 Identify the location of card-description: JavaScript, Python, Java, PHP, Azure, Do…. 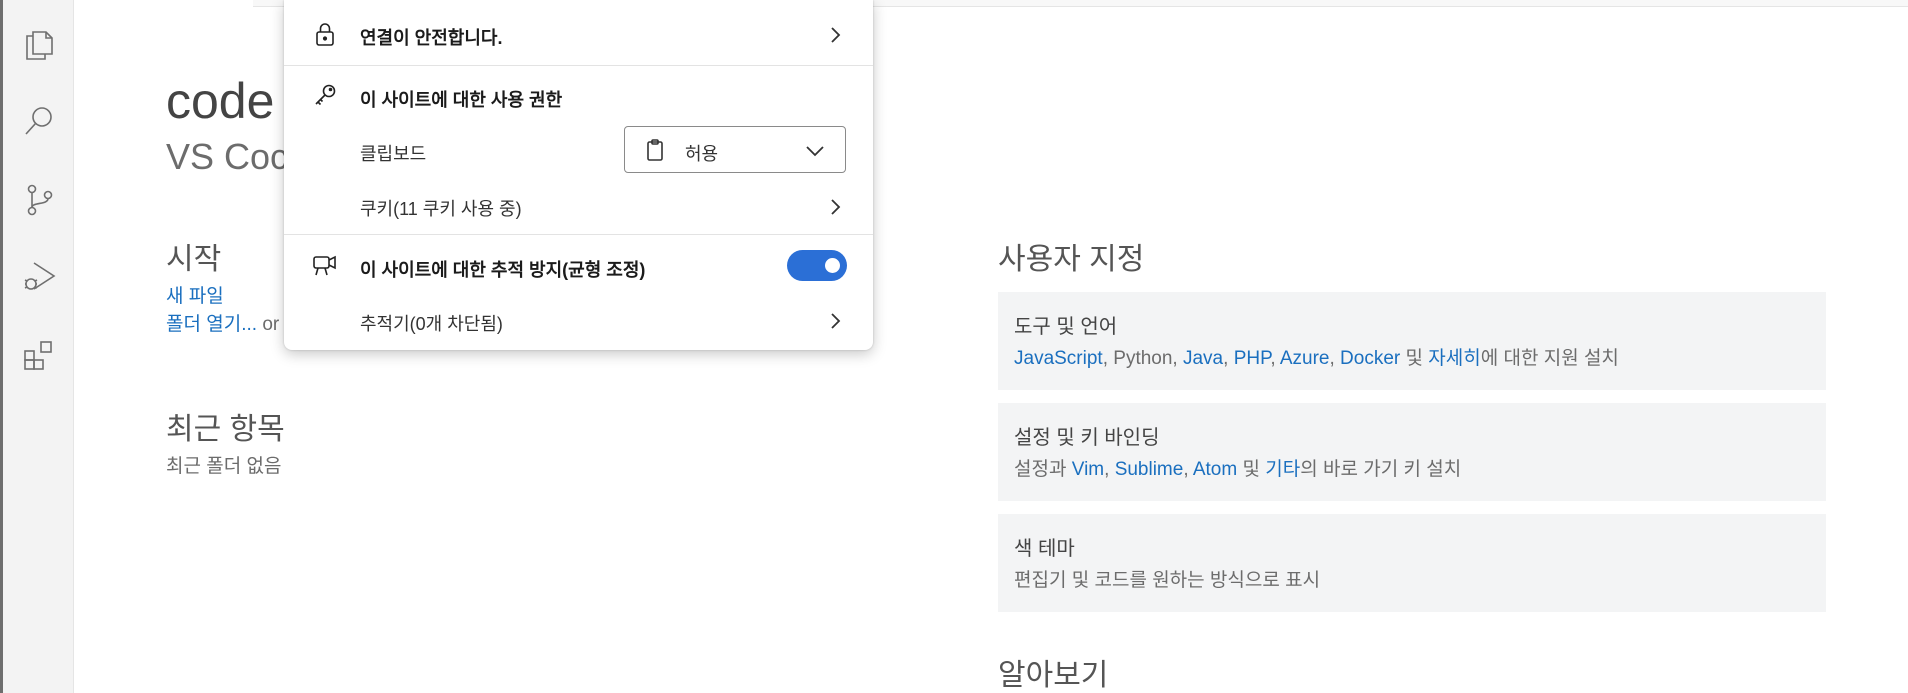
(1316, 358).